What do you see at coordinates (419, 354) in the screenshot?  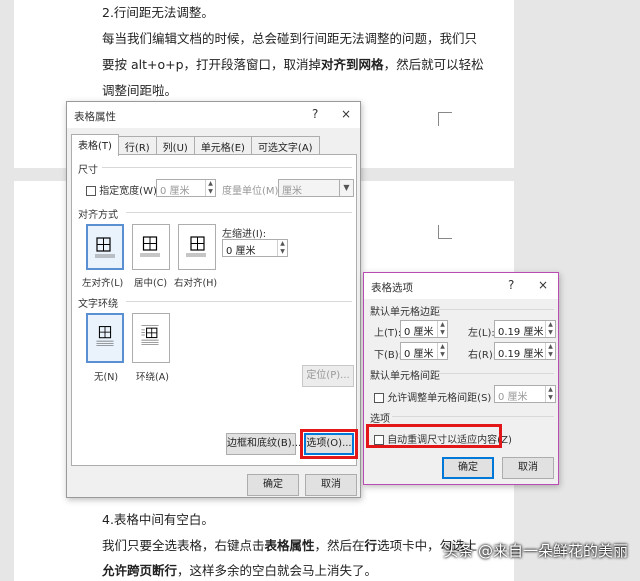 I see `bottom-margin-value: 0 厘米` at bounding box center [419, 354].